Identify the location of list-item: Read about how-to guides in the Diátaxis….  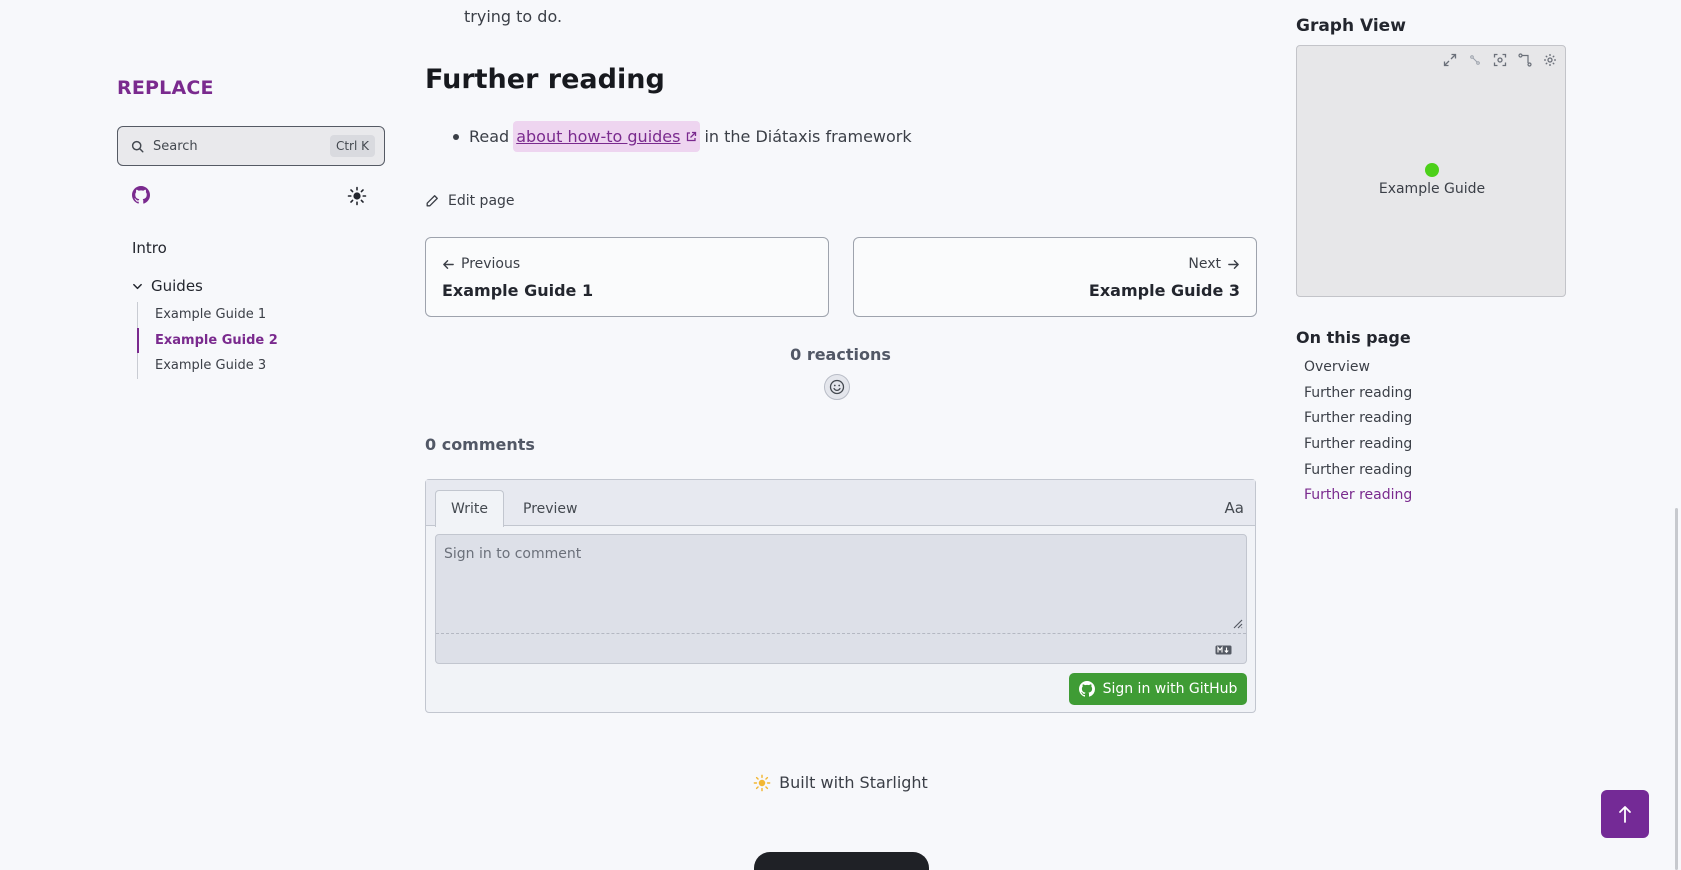
(682, 136).